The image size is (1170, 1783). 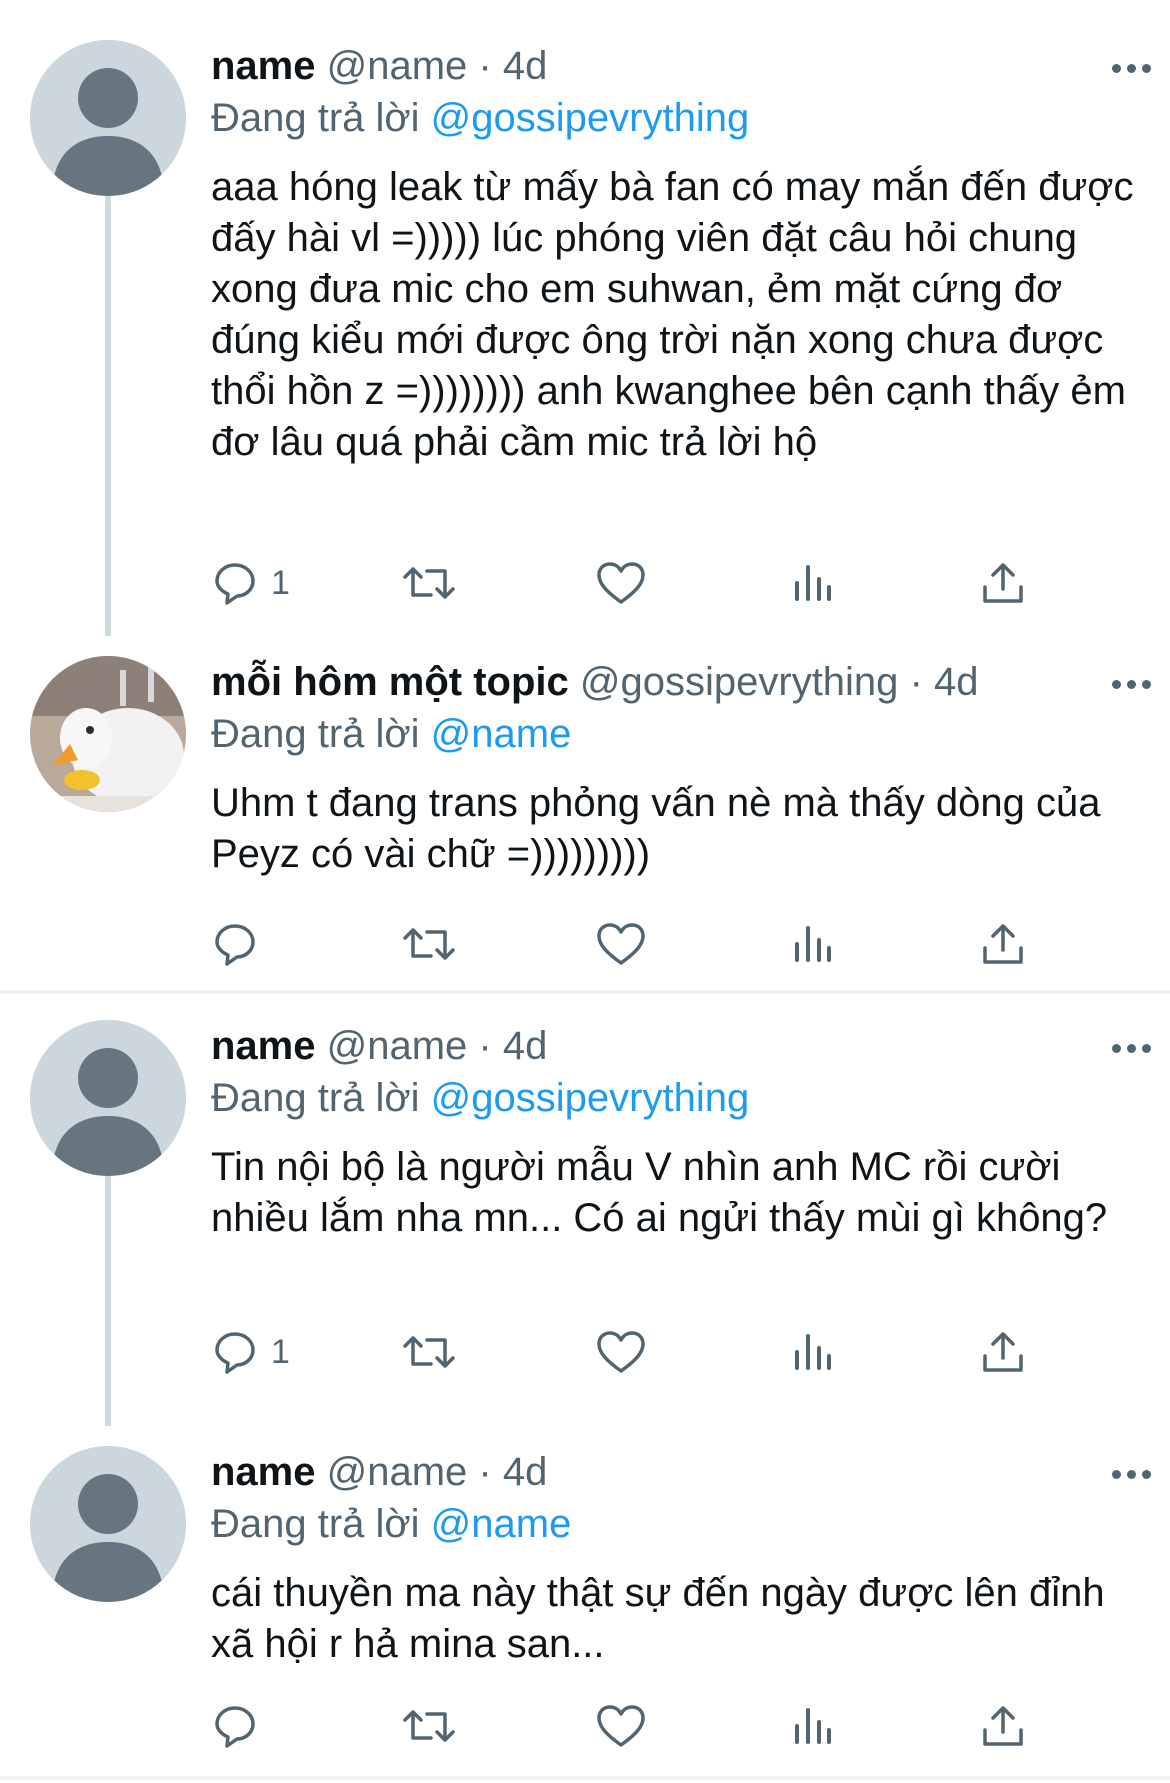 What do you see at coordinates (390, 682) in the screenshot?
I see `display-name: mỗi hôm một topic` at bounding box center [390, 682].